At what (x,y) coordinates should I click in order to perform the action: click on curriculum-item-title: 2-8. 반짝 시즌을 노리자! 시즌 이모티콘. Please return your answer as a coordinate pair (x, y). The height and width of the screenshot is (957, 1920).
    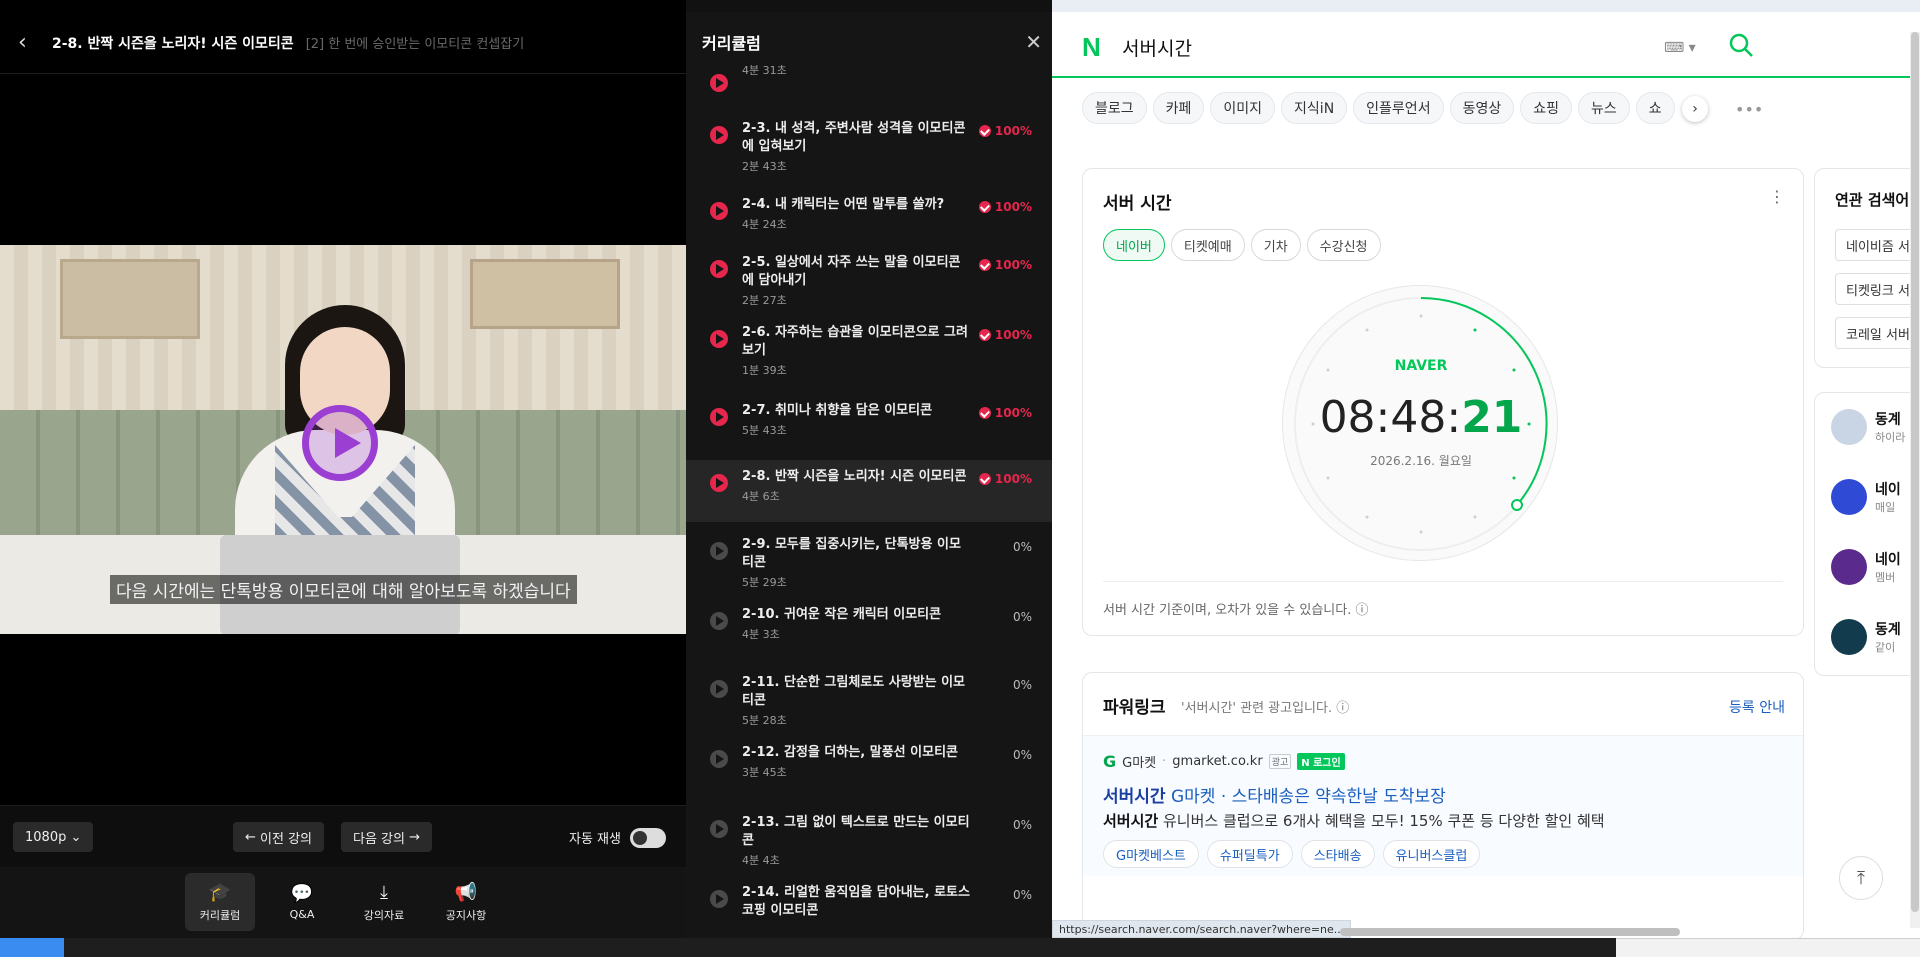
    Looking at the image, I should click on (854, 476).